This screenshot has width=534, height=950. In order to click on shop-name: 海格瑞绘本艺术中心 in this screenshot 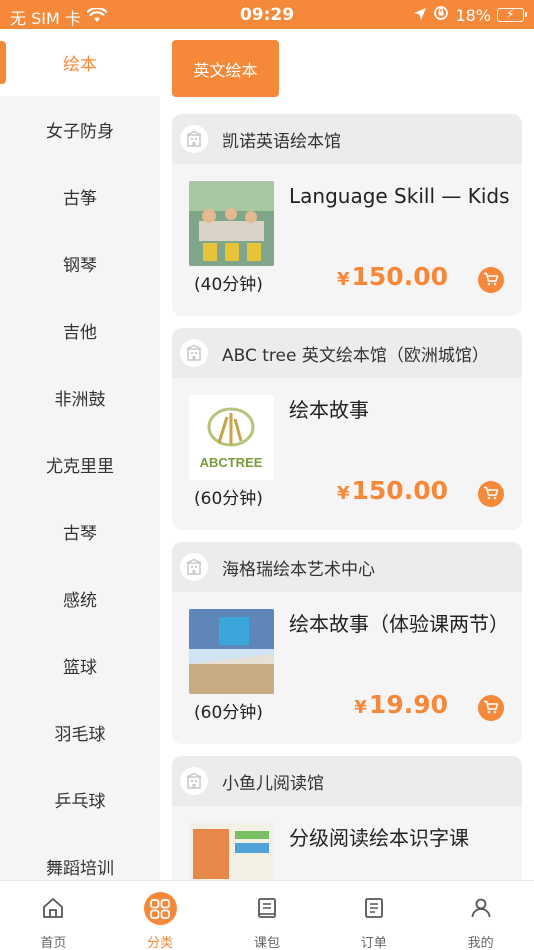, I will do `click(298, 569)`.